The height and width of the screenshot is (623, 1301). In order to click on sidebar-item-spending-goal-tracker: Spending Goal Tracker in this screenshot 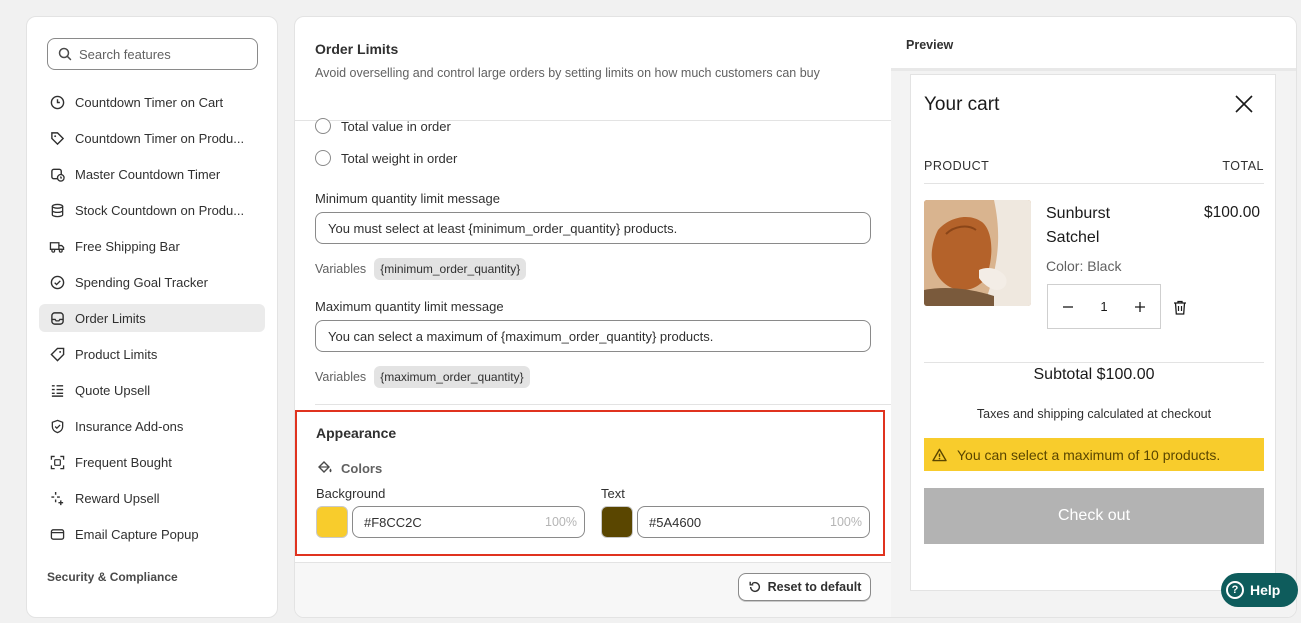, I will do `click(152, 282)`.